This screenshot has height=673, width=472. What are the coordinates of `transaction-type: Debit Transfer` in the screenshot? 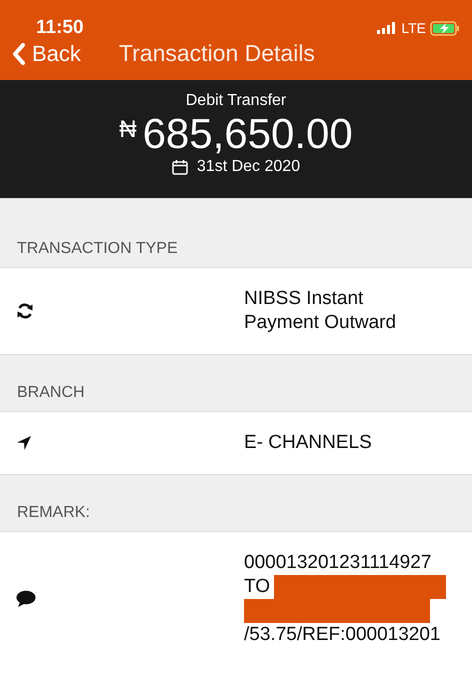 It's located at (236, 101).